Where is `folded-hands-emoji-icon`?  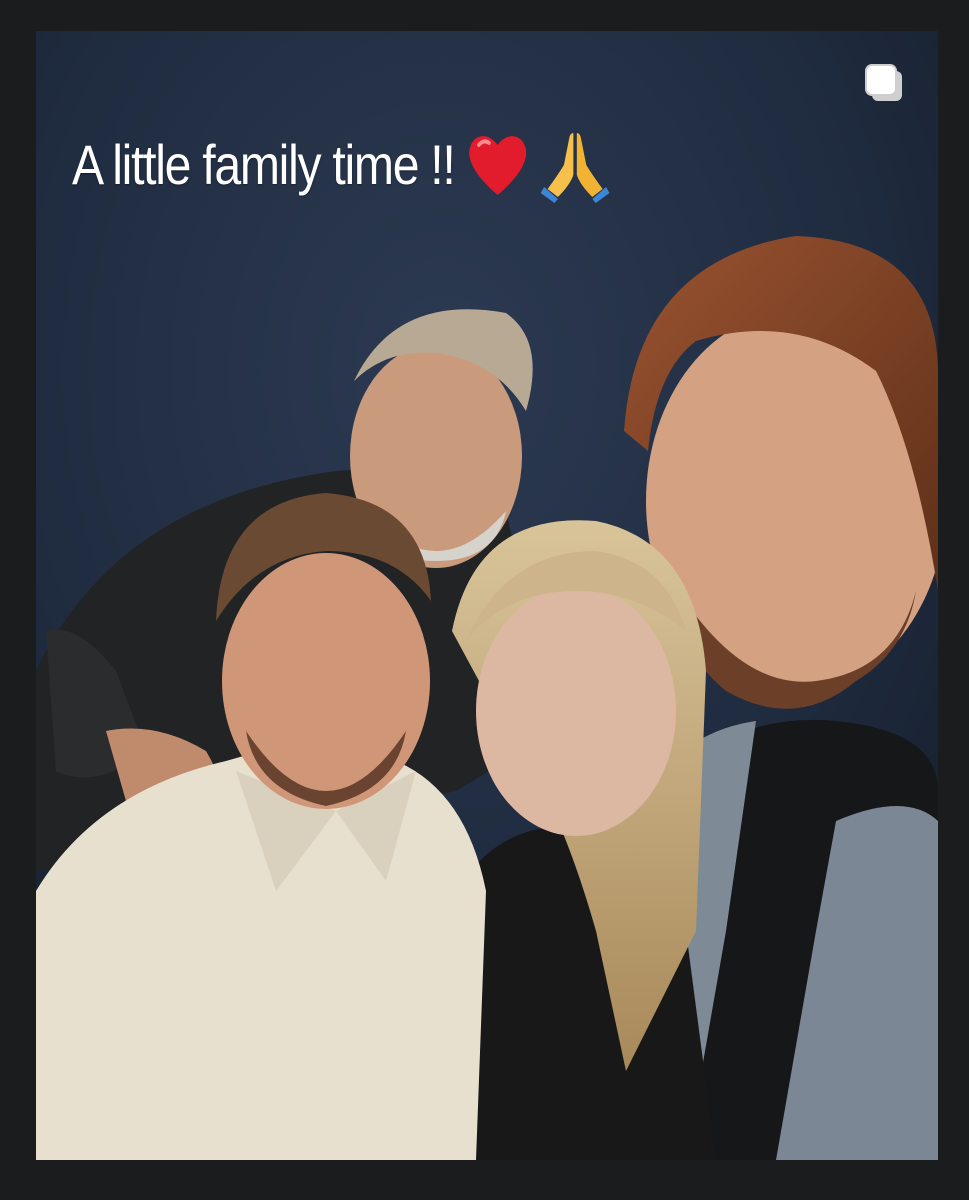 folded-hands-emoji-icon is located at coordinates (575, 168).